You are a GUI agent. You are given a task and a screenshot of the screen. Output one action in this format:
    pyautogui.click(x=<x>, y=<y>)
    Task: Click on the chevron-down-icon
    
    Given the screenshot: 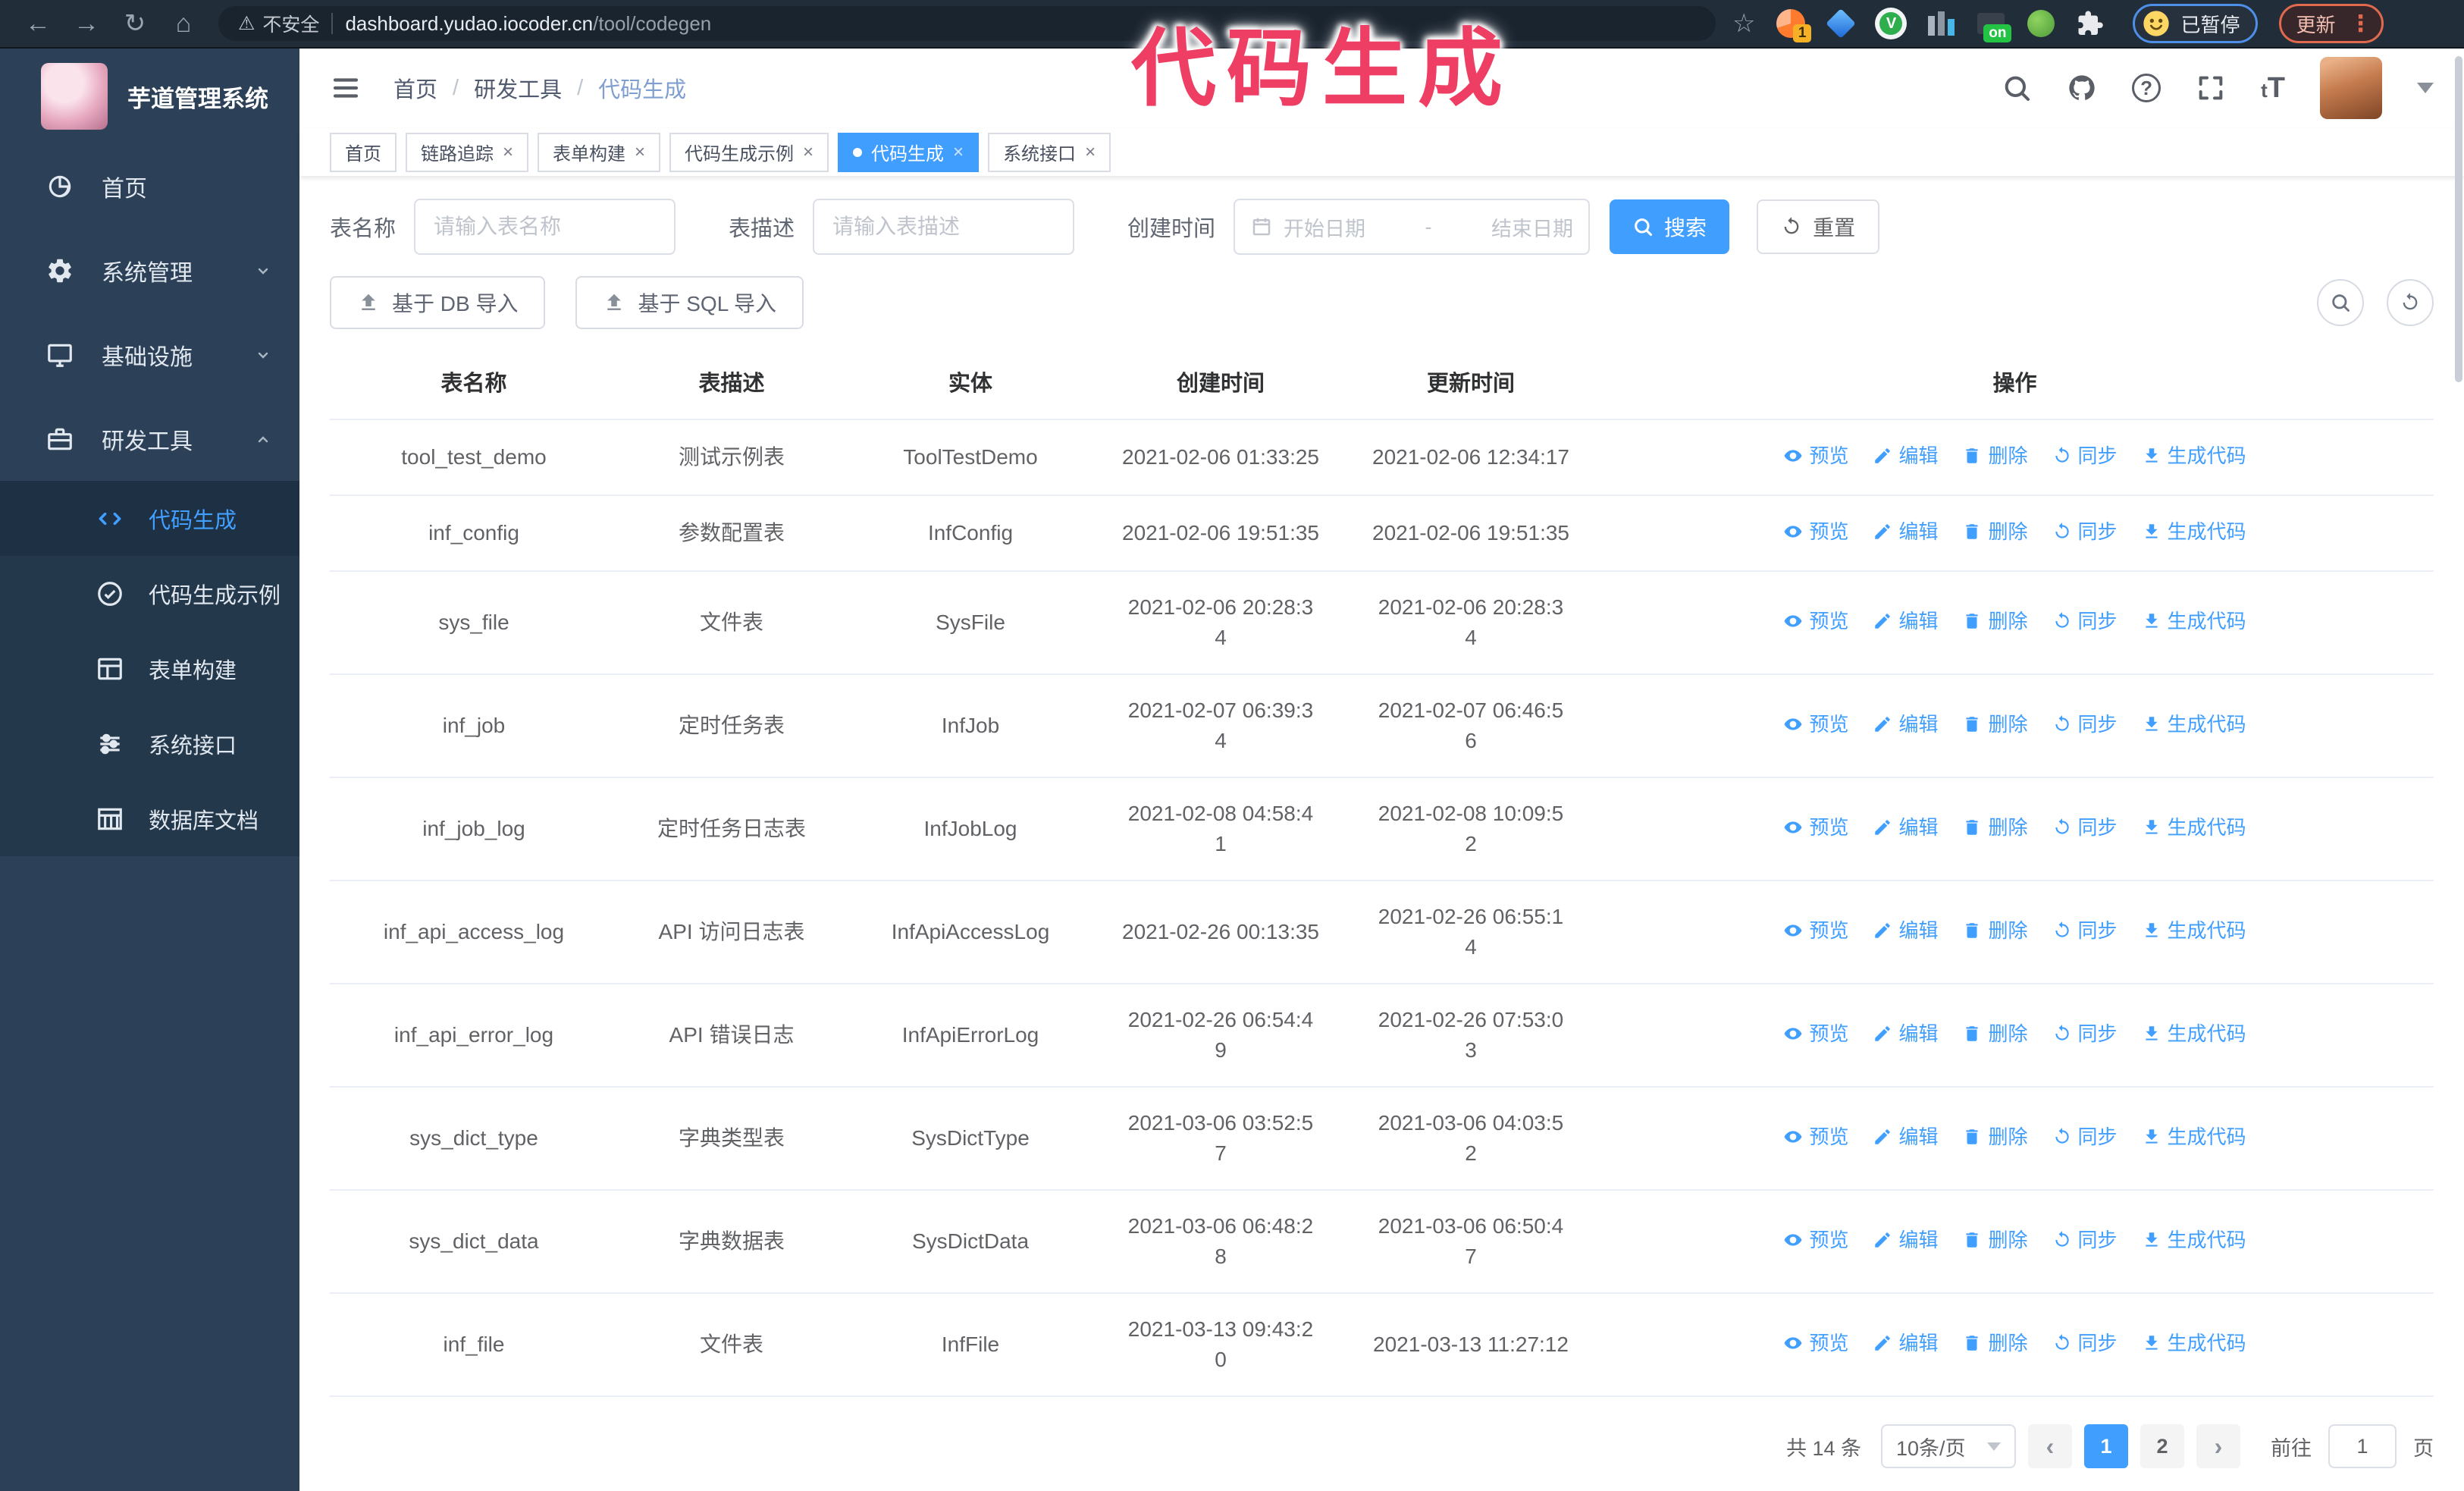 What is the action you would take?
    pyautogui.click(x=2425, y=88)
    